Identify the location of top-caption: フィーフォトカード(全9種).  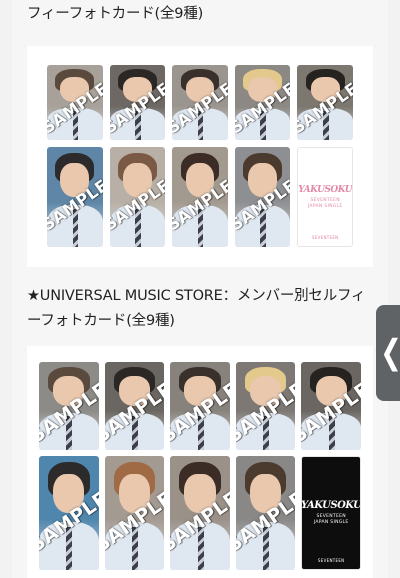
(115, 14).